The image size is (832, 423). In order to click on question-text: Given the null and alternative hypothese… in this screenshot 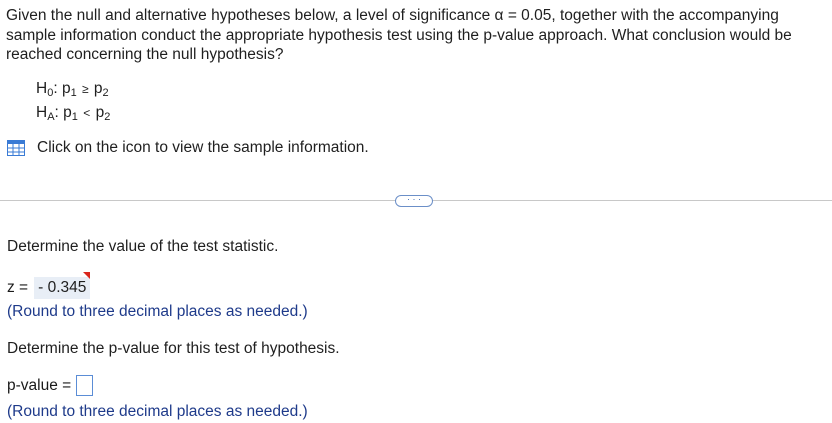, I will do `click(399, 35)`.